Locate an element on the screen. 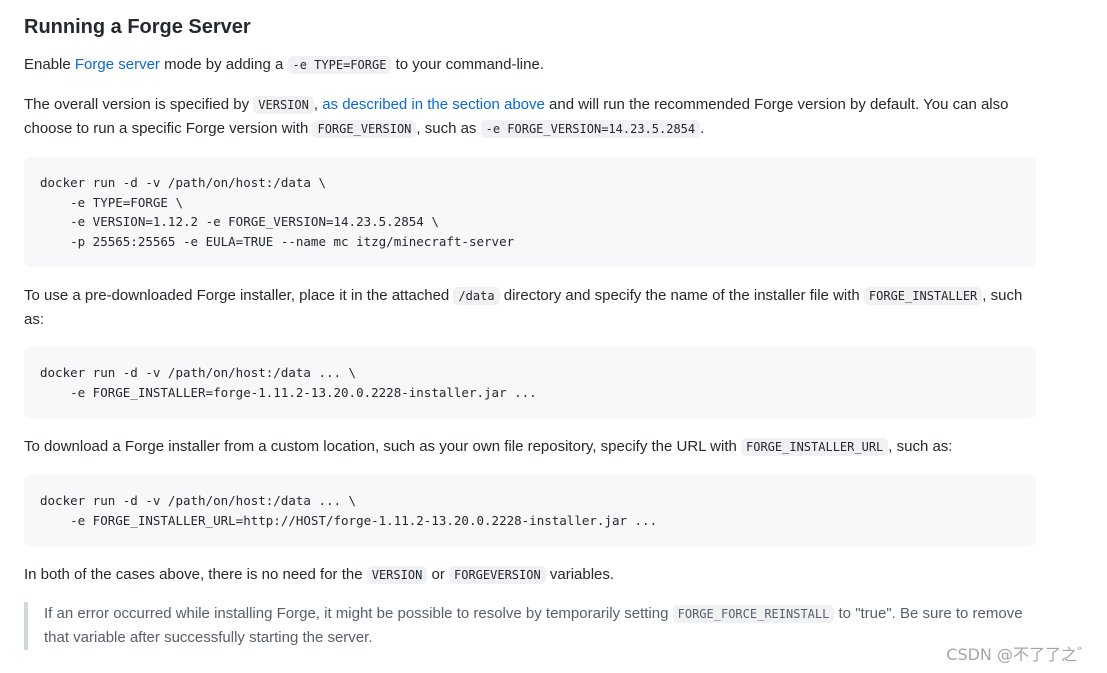 This screenshot has width=1107, height=673. inline-code-forge-installer: FORGE_INSTALLER is located at coordinates (923, 296).